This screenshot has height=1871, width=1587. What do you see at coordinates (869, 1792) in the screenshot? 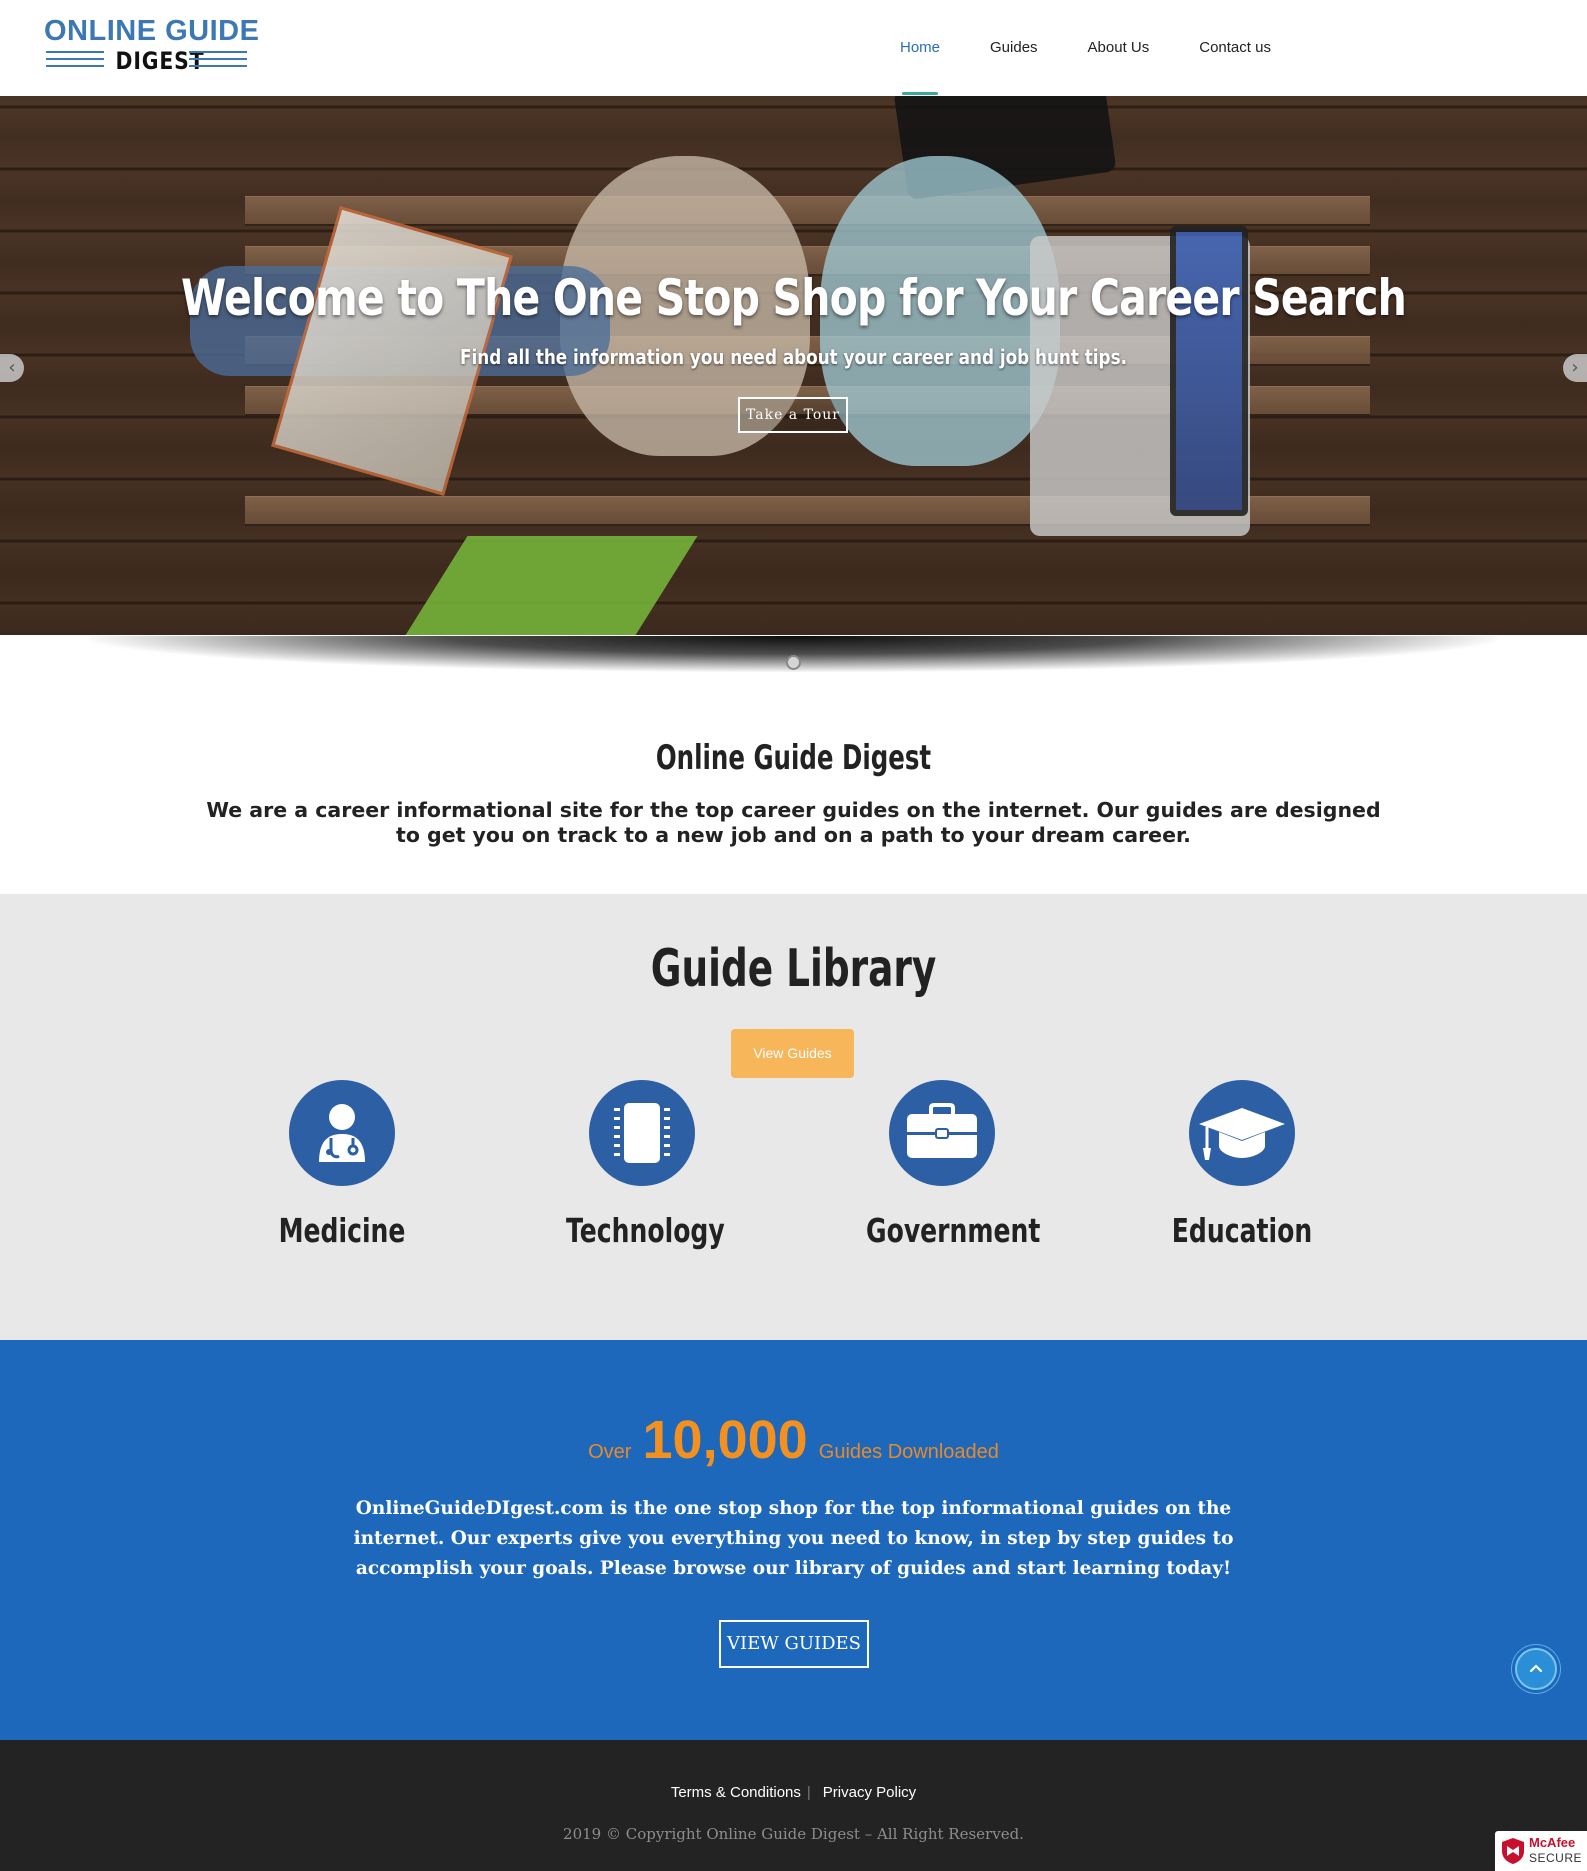
I see `privacy-policy-link: Privacy Policy` at bounding box center [869, 1792].